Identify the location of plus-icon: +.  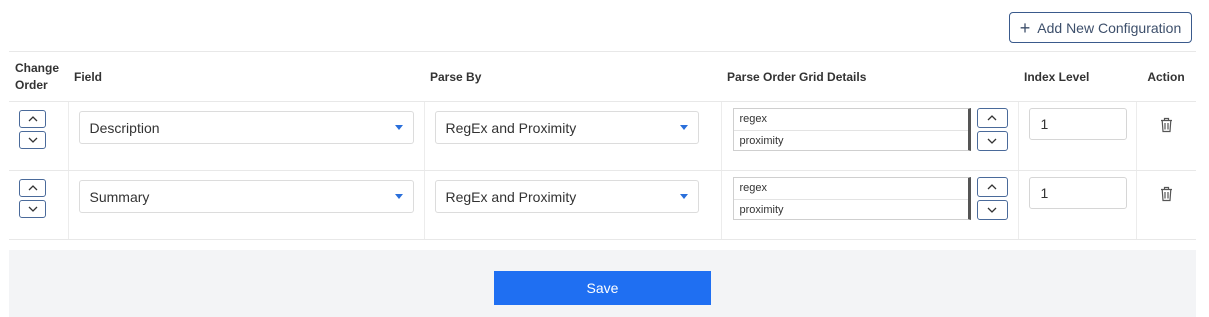
(1025, 27).